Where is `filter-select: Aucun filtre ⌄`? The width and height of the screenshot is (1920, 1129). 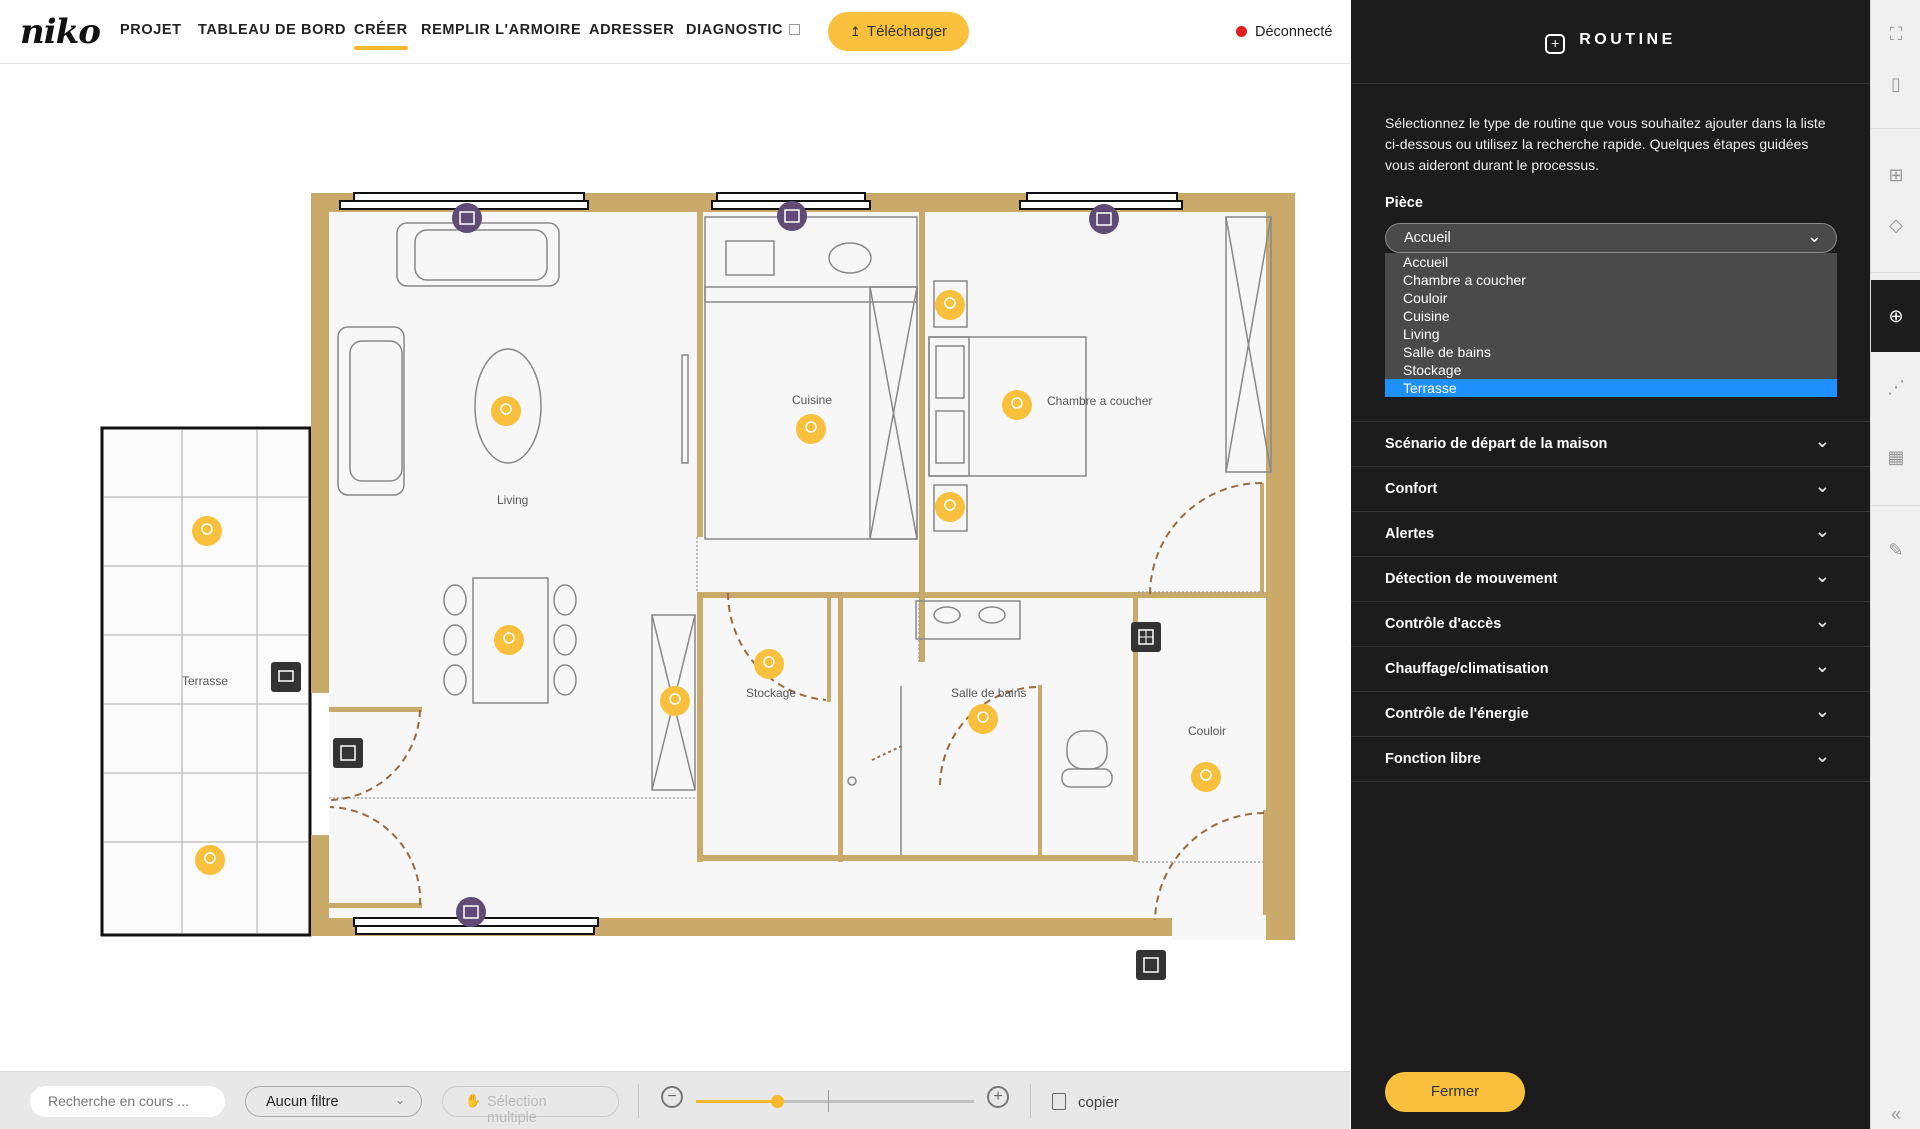 filter-select: Aucun filtre ⌄ is located at coordinates (333, 1101).